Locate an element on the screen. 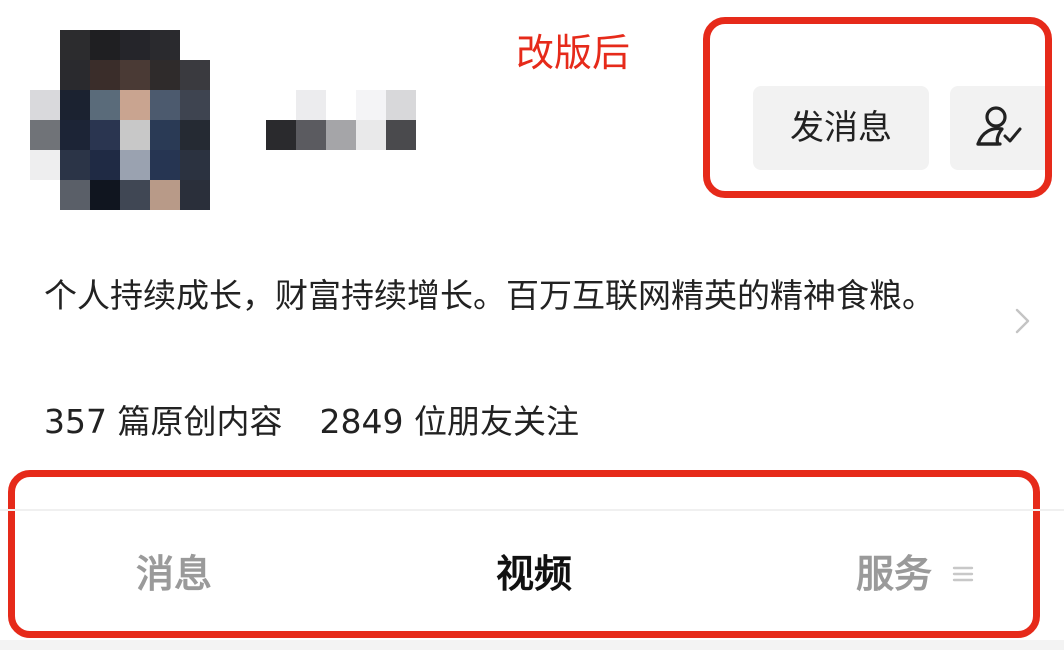  profile-stats: 357 篇原创内容 2849 位朋友关注 is located at coordinates (311, 422).